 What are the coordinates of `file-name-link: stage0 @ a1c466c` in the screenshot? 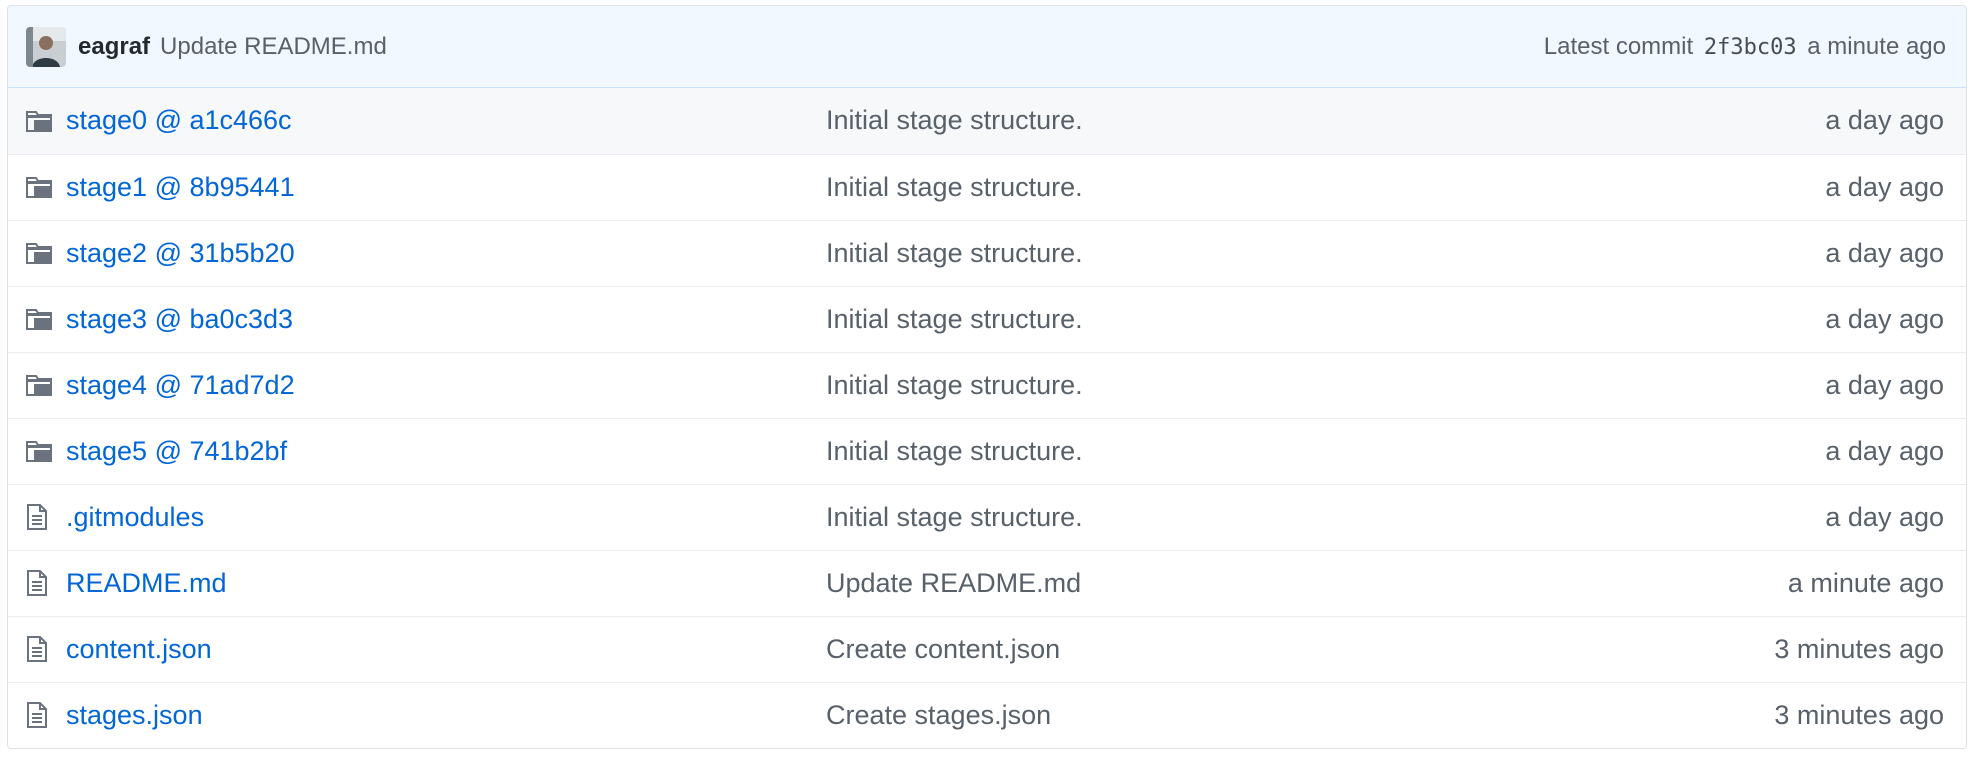 It's located at (179, 120).